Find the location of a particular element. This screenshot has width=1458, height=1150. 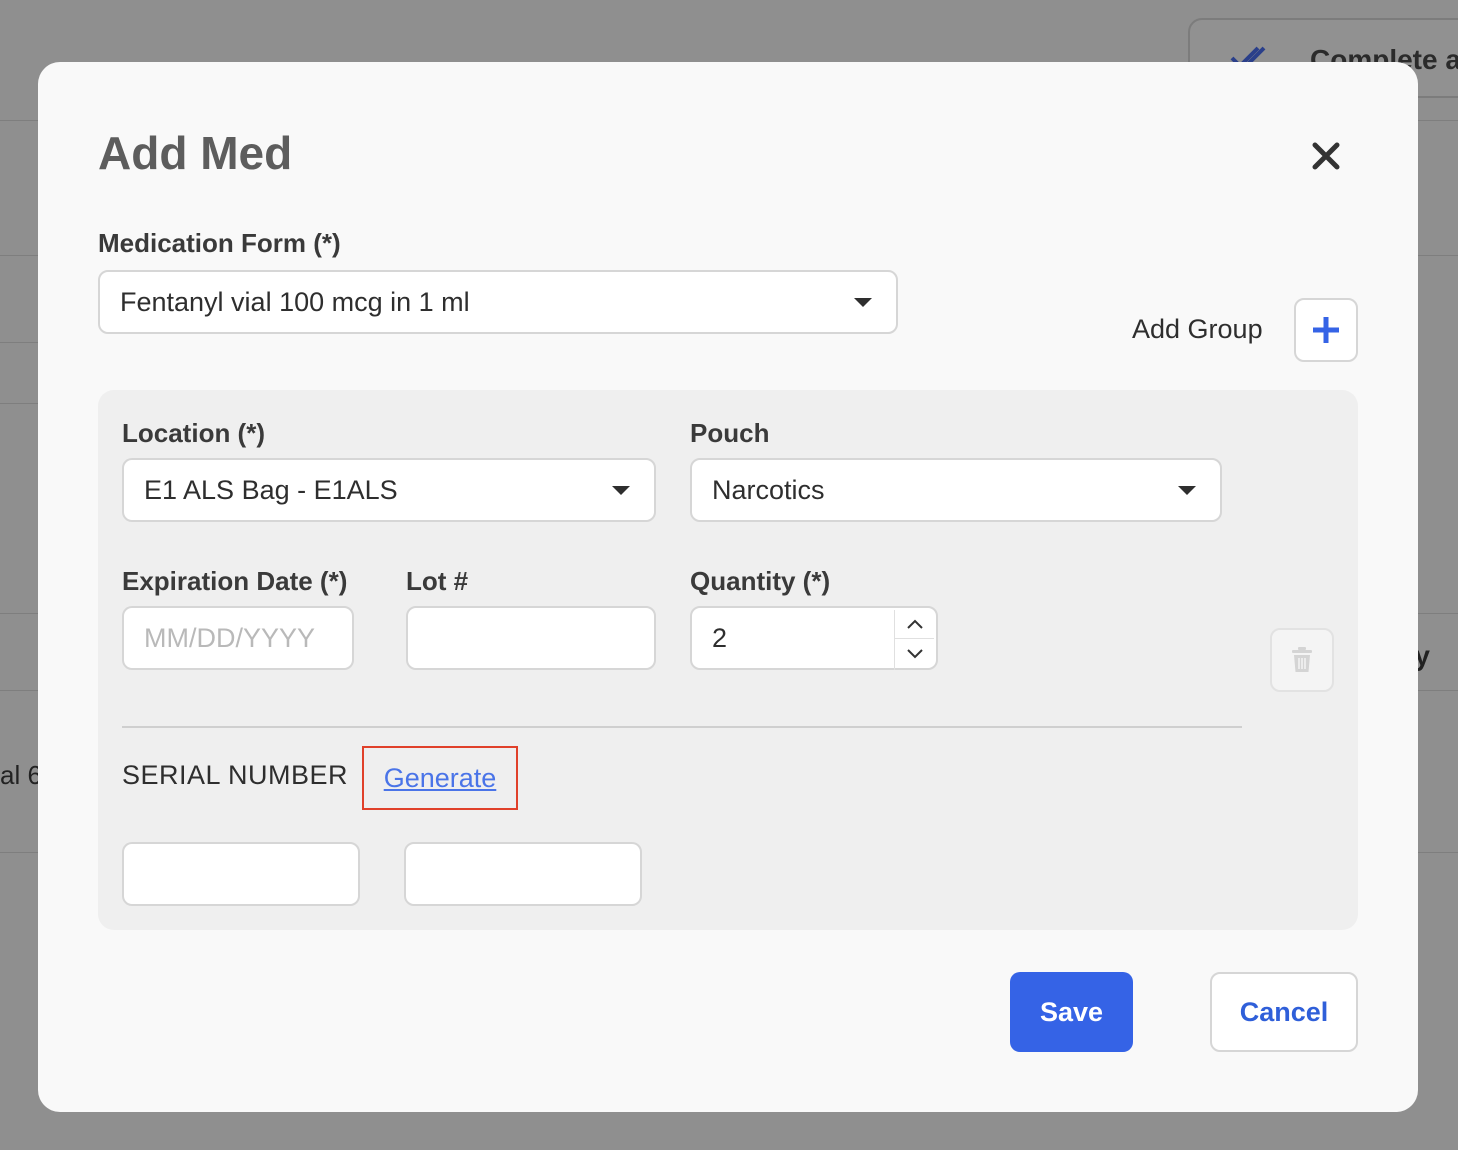

quantity-stepper-controls is located at coordinates (914, 640).